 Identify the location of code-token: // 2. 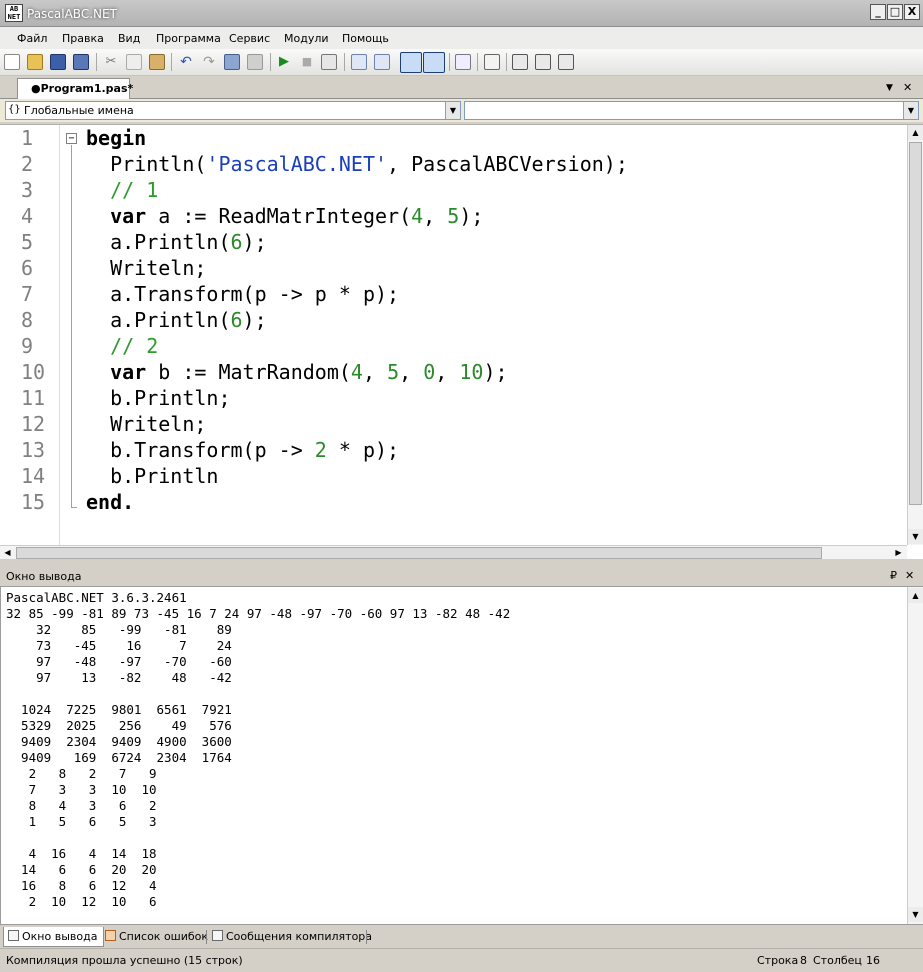
(122, 346).